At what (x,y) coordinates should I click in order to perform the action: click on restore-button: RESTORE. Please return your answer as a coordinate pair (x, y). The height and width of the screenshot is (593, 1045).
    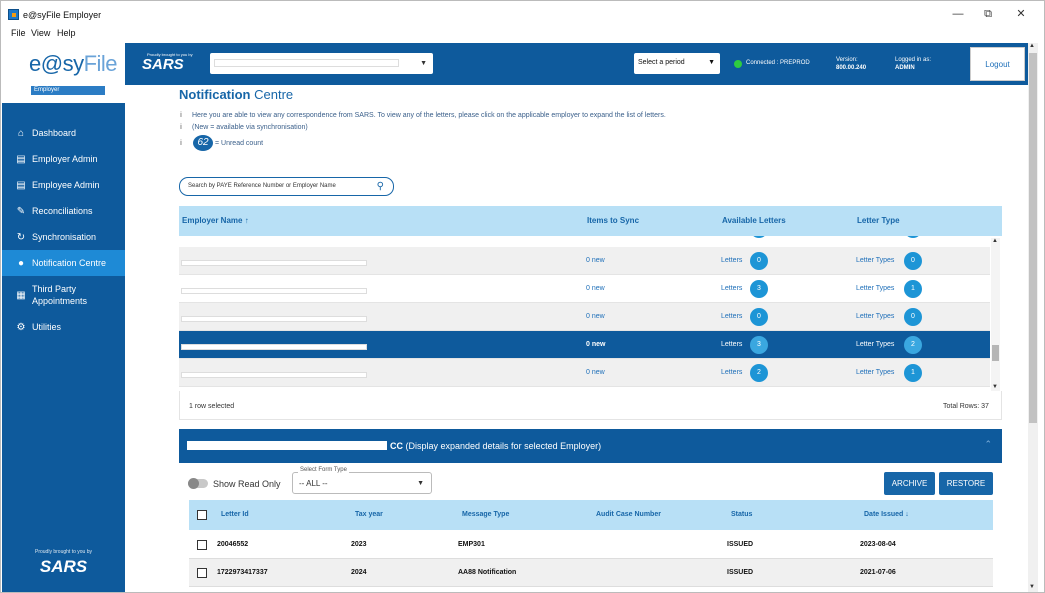
    Looking at the image, I should click on (966, 483).